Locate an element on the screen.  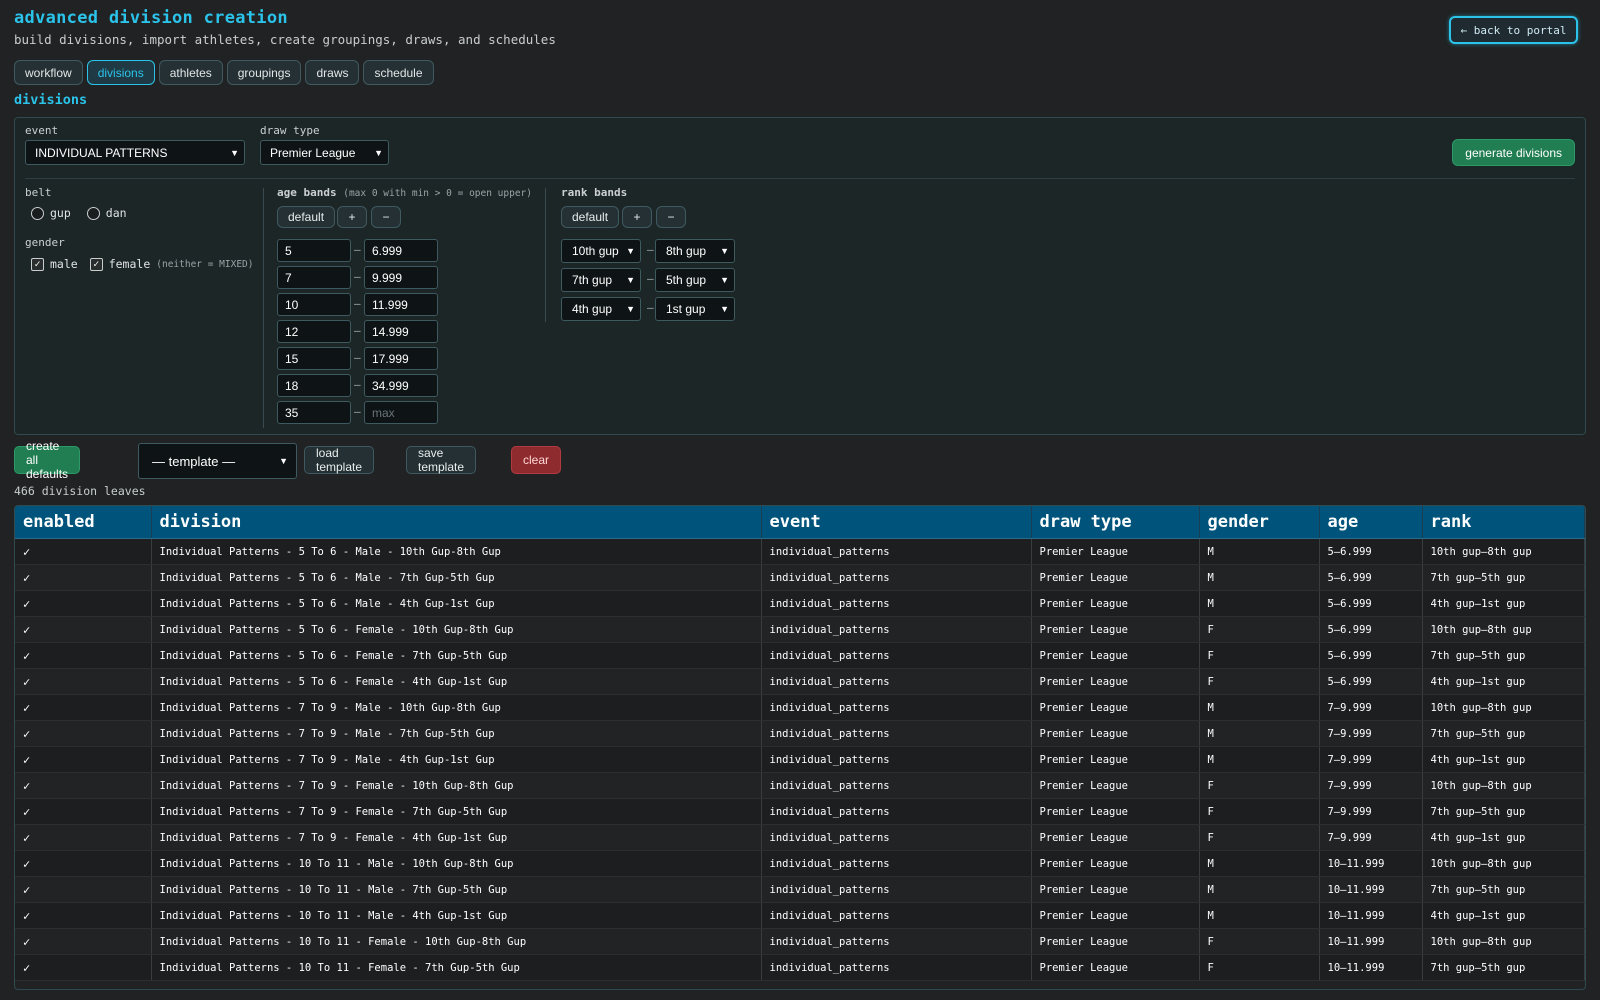
save-template-button: save template is located at coordinates (441, 460).